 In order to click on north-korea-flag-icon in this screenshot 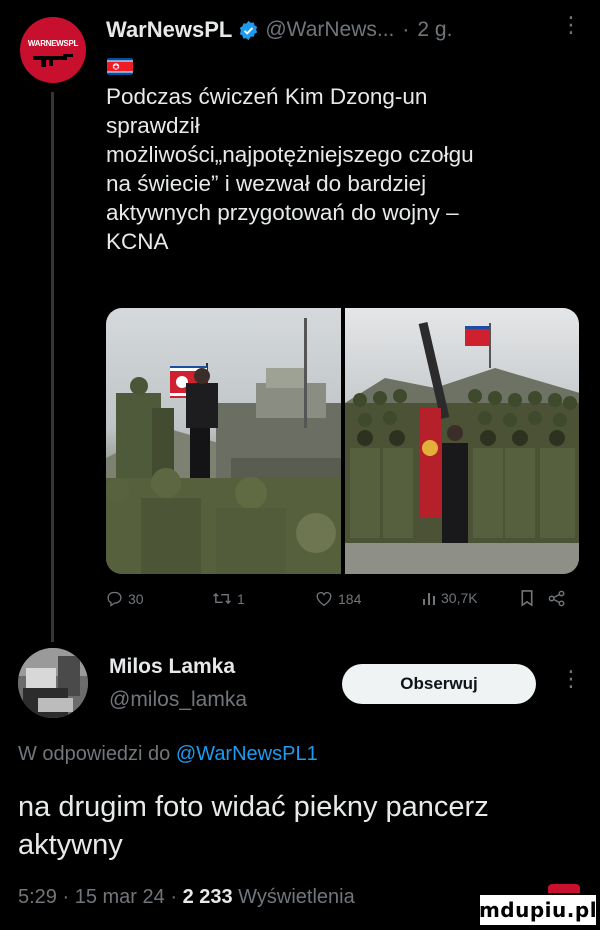, I will do `click(120, 66)`.